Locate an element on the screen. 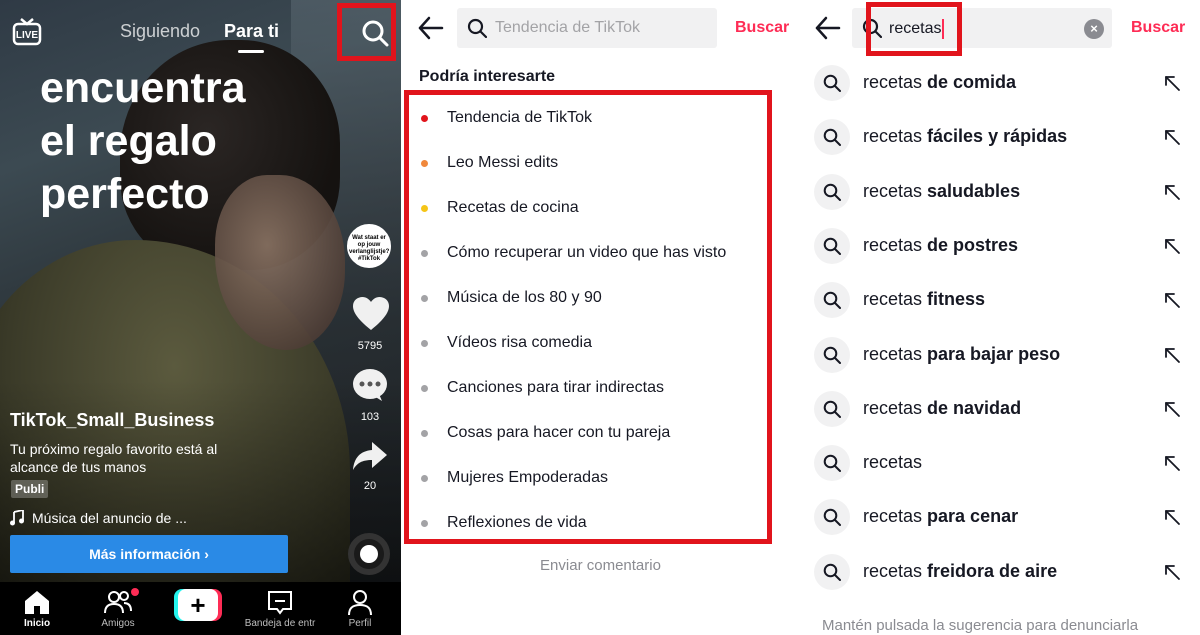 This screenshot has width=1200, height=635. tab-for-you: Para ti is located at coordinates (251, 31).